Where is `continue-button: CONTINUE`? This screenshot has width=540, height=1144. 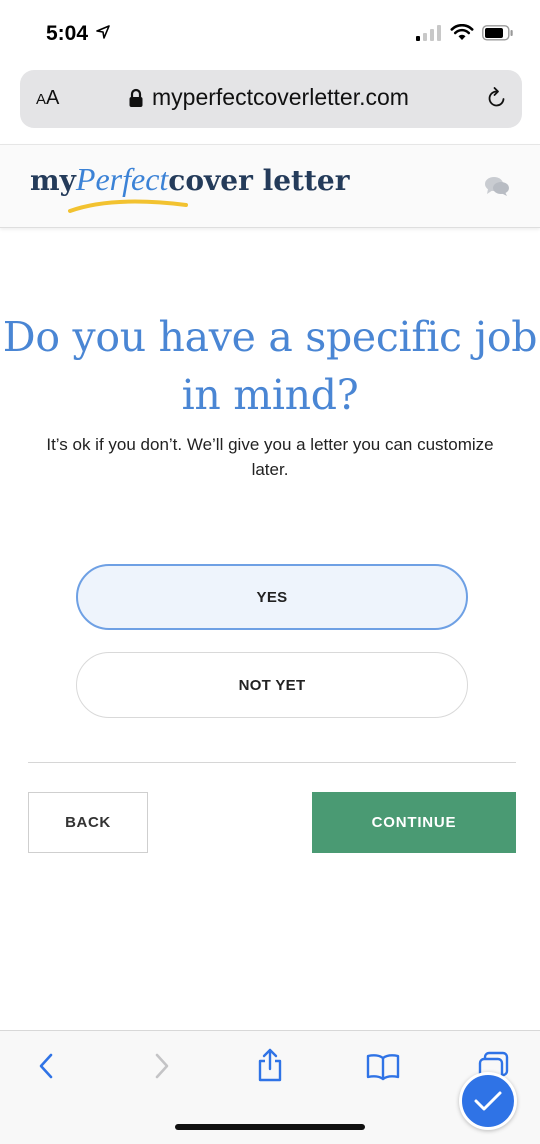
continue-button: CONTINUE is located at coordinates (414, 822).